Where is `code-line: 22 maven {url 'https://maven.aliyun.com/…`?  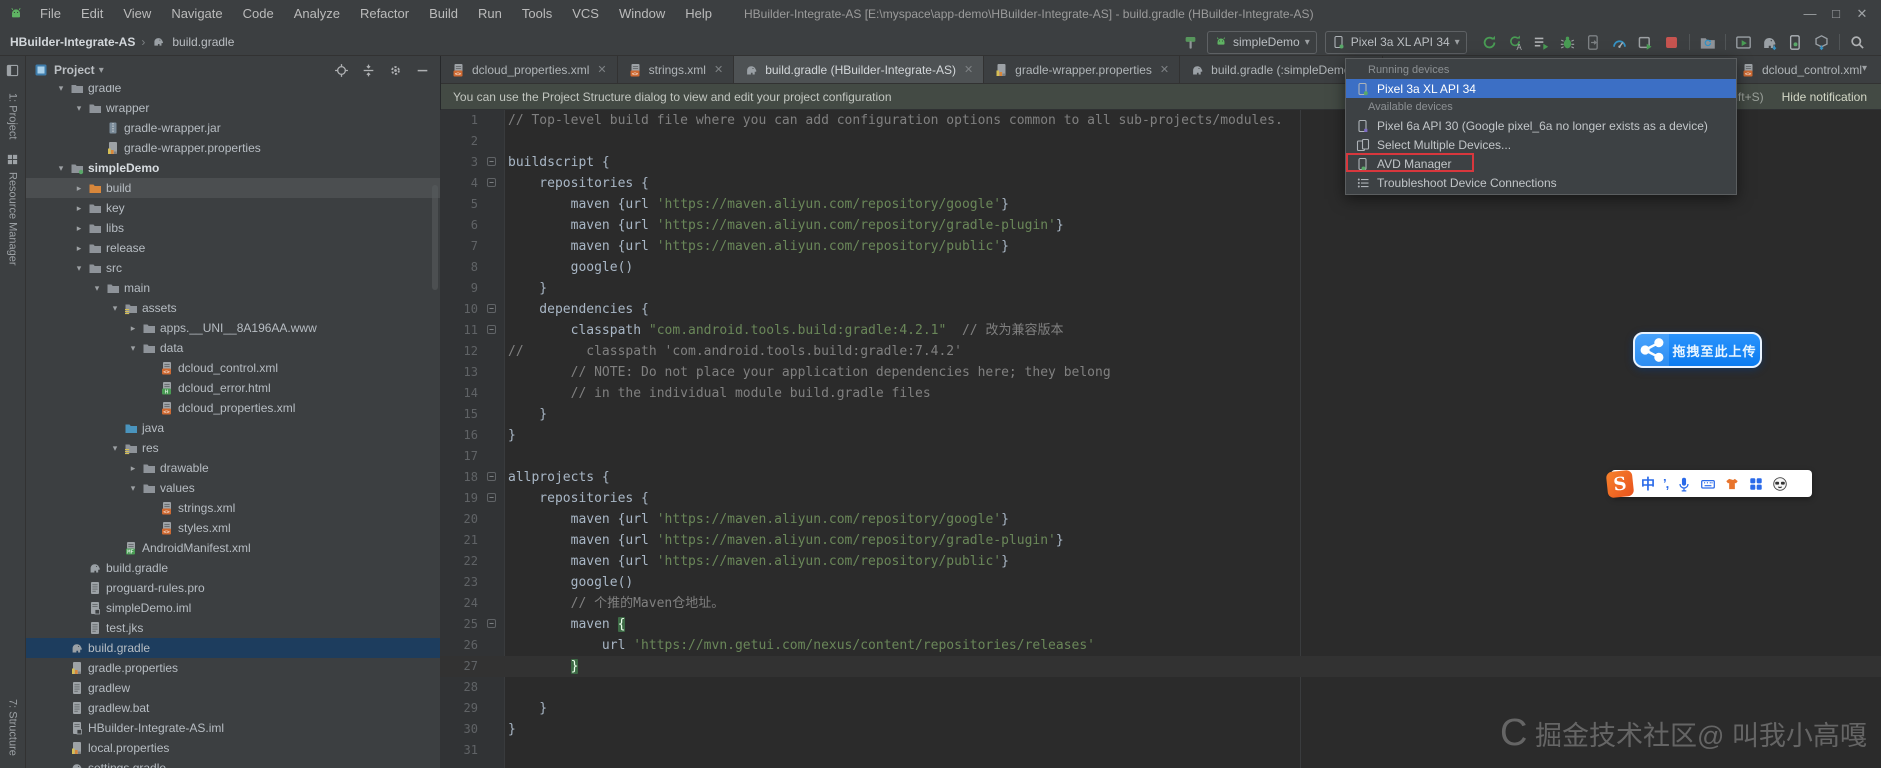 code-line: 22 maven {url 'https://maven.aliyun.com/… is located at coordinates (1160, 561).